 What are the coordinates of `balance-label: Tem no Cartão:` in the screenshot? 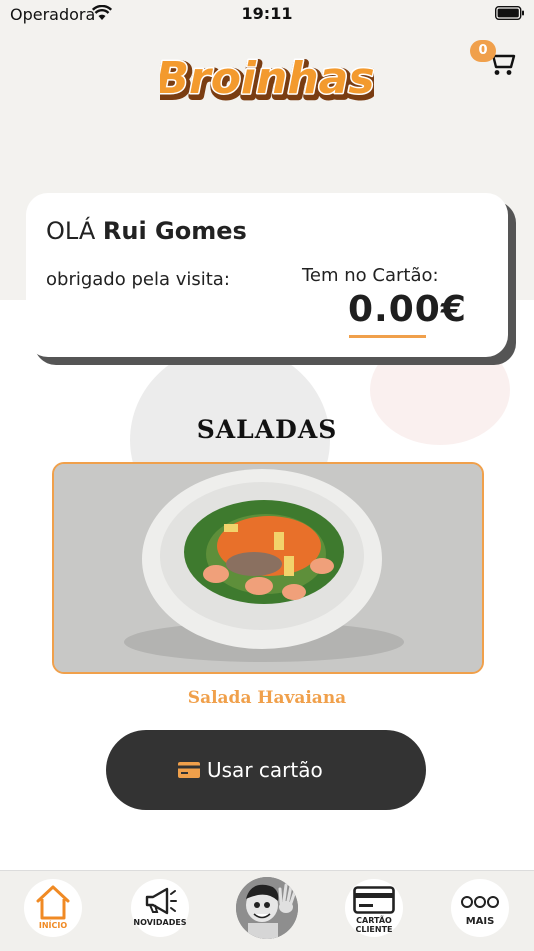 It's located at (370, 275).